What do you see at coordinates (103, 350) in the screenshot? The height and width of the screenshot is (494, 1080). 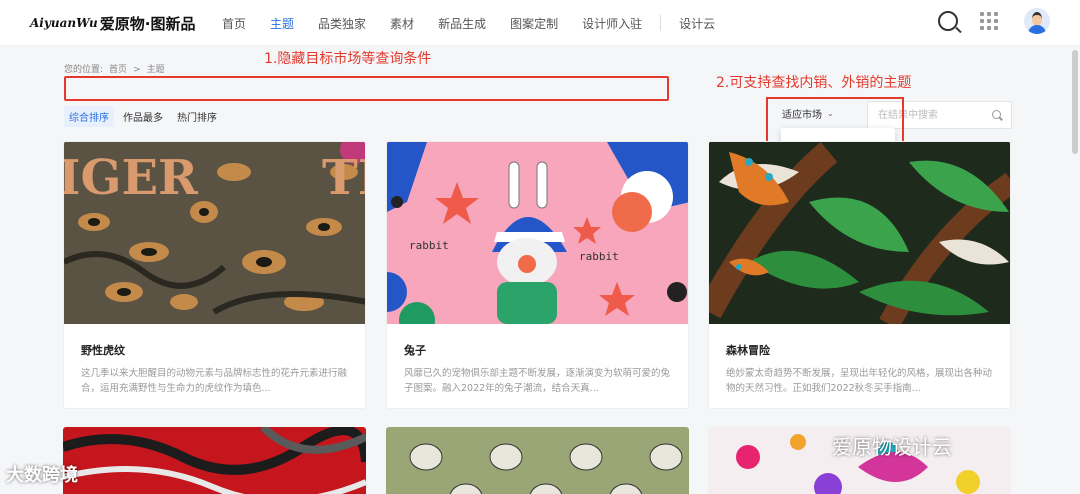 I see `card-title: 野性虎纹` at bounding box center [103, 350].